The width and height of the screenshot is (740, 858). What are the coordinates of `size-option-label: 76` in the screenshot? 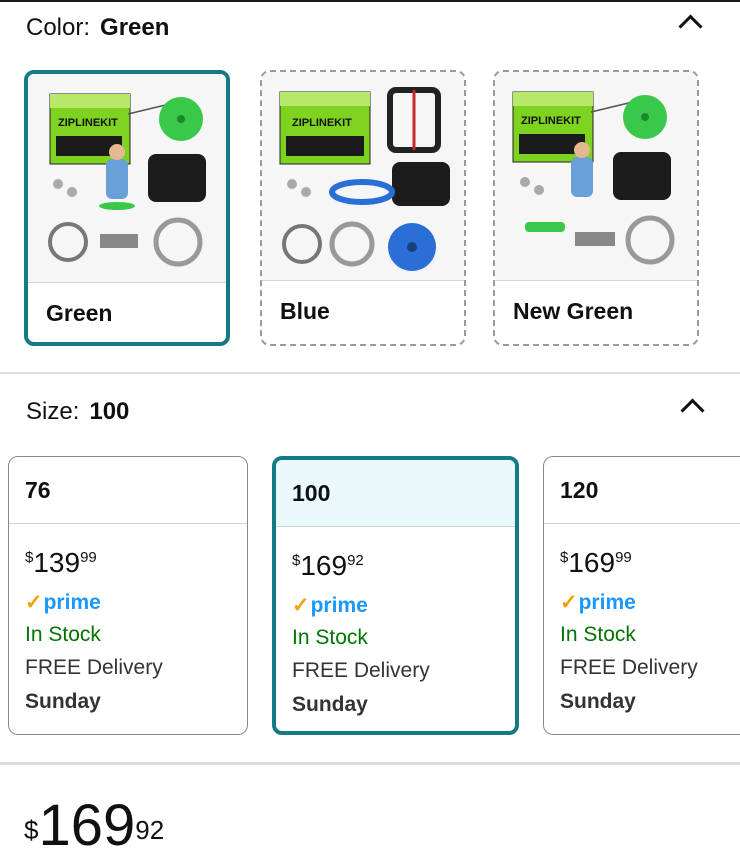 It's located at (38, 490).